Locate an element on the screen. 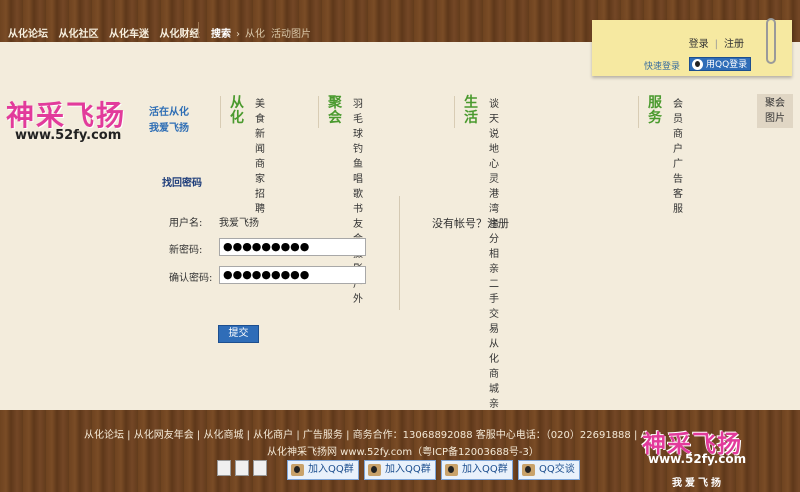  login-link: 登录 is located at coordinates (699, 44).